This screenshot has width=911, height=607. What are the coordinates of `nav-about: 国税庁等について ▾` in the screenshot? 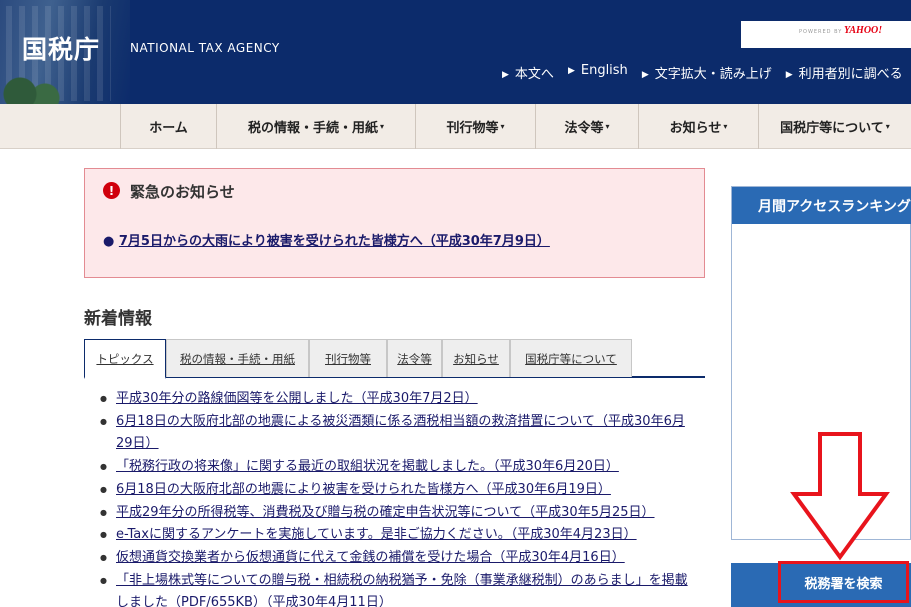 It's located at (834, 126).